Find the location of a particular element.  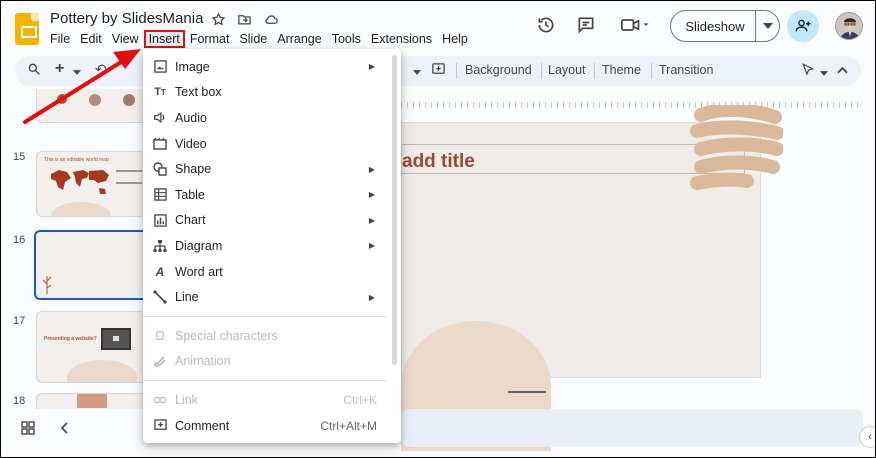

menu-item-shortcut: Ctrl+K is located at coordinates (360, 399).